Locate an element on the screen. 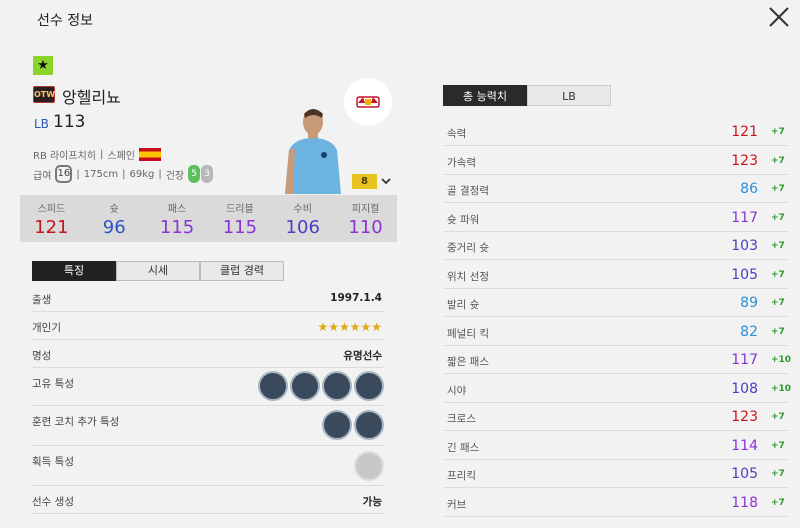  stat-row: 긴 패스 114 +7 is located at coordinates (616, 446).